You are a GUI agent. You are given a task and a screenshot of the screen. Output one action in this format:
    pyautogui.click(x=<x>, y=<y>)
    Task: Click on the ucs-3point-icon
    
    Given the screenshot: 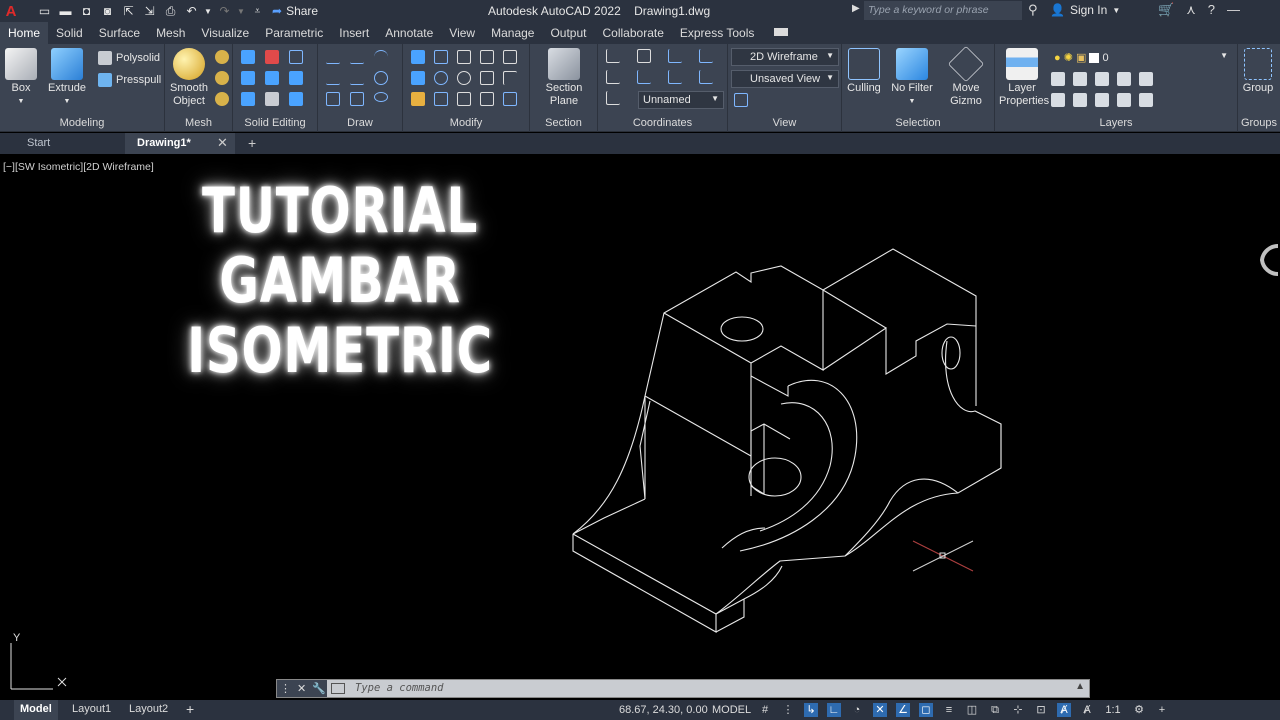 What is the action you would take?
    pyautogui.click(x=706, y=56)
    